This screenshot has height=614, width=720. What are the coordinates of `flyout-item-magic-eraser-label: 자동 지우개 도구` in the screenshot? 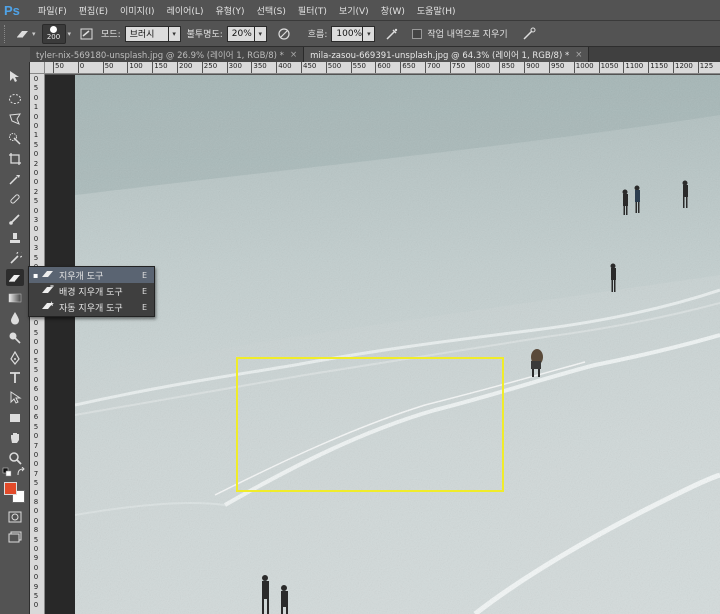 It's located at (91, 308).